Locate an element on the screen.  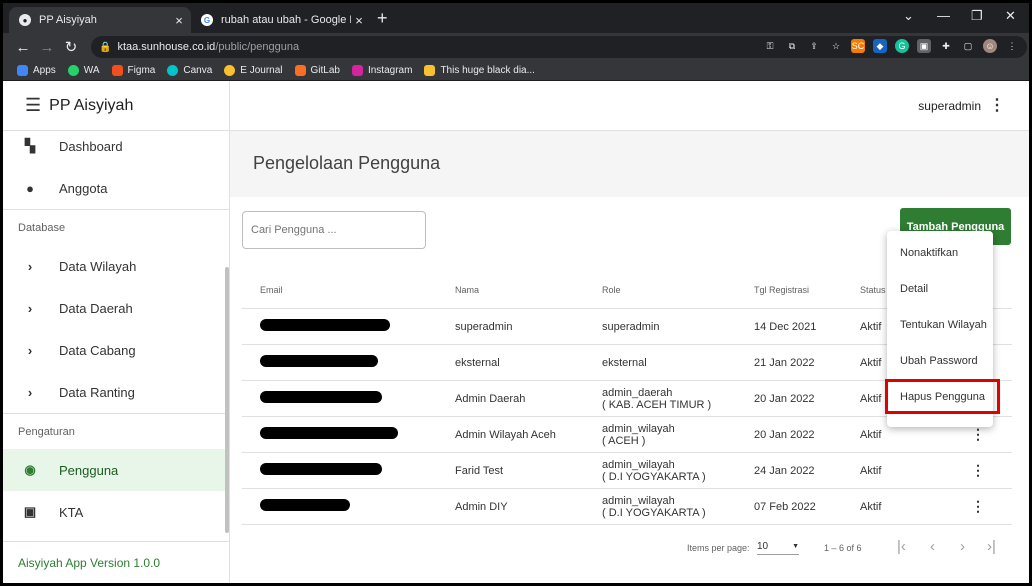
page-title: Pengelolaan Pengguna is located at coordinates (347, 163).